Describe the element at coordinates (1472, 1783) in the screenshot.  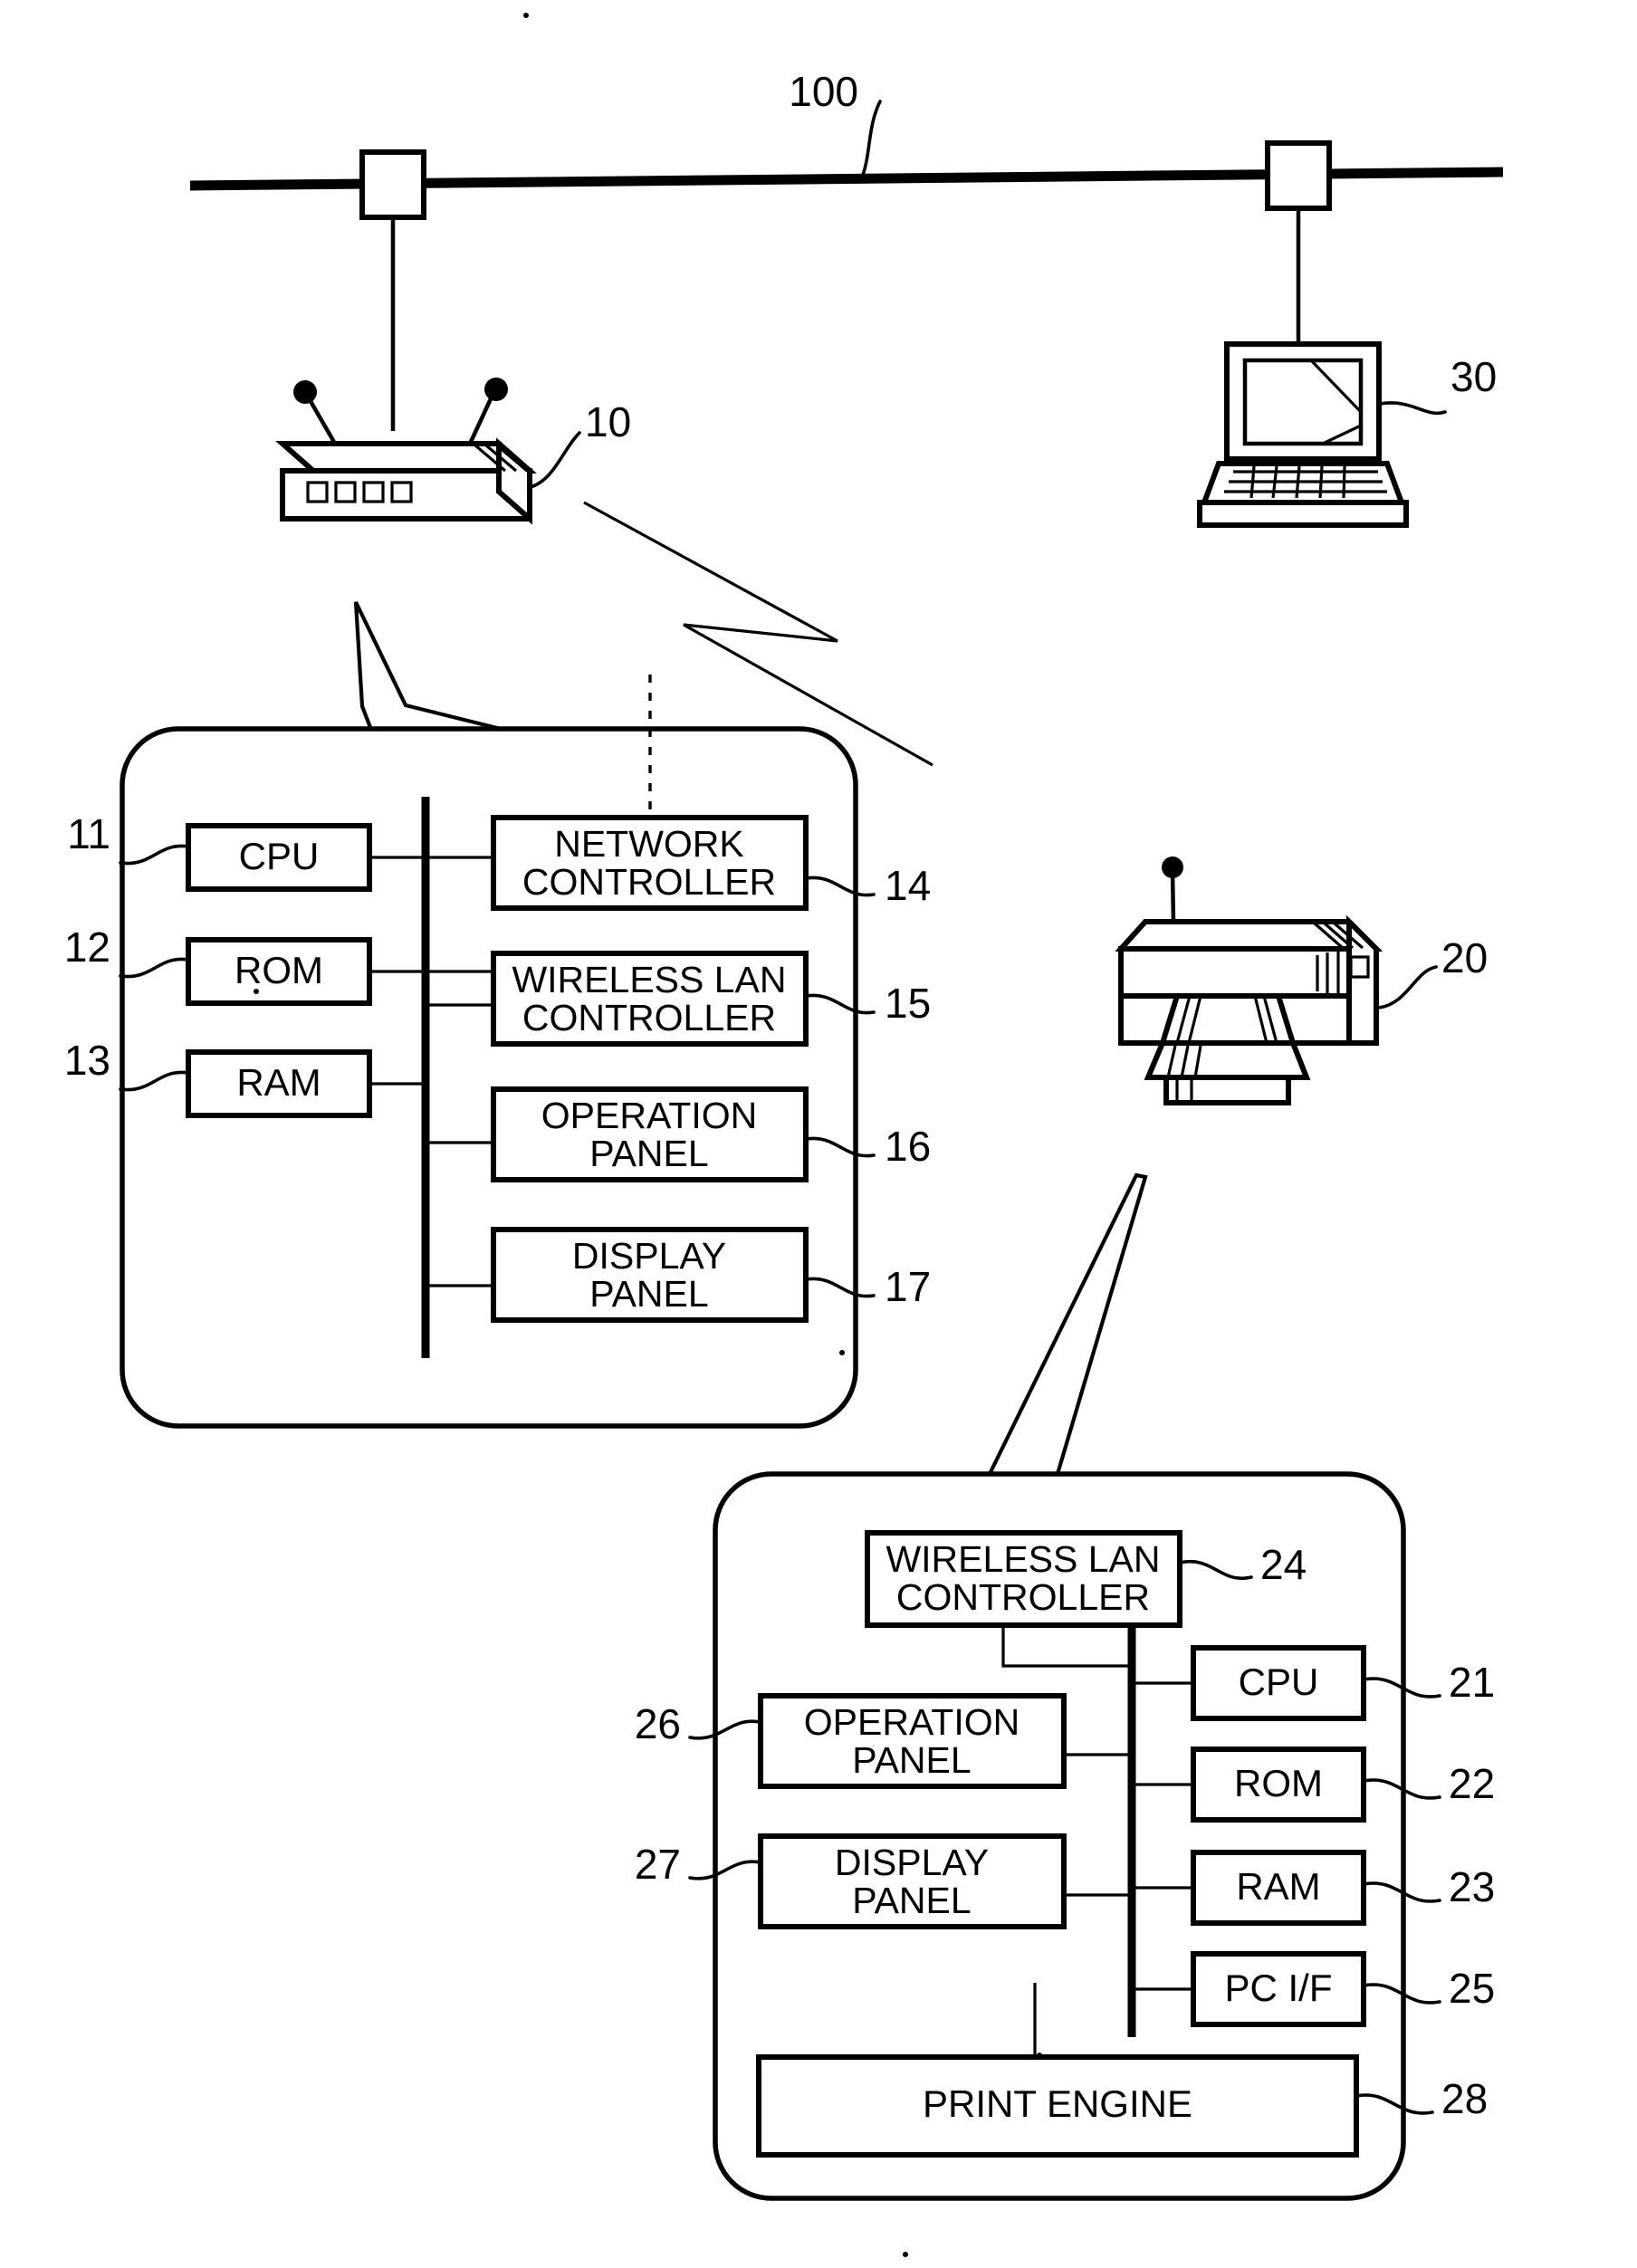
I see `ref-22: 22` at that location.